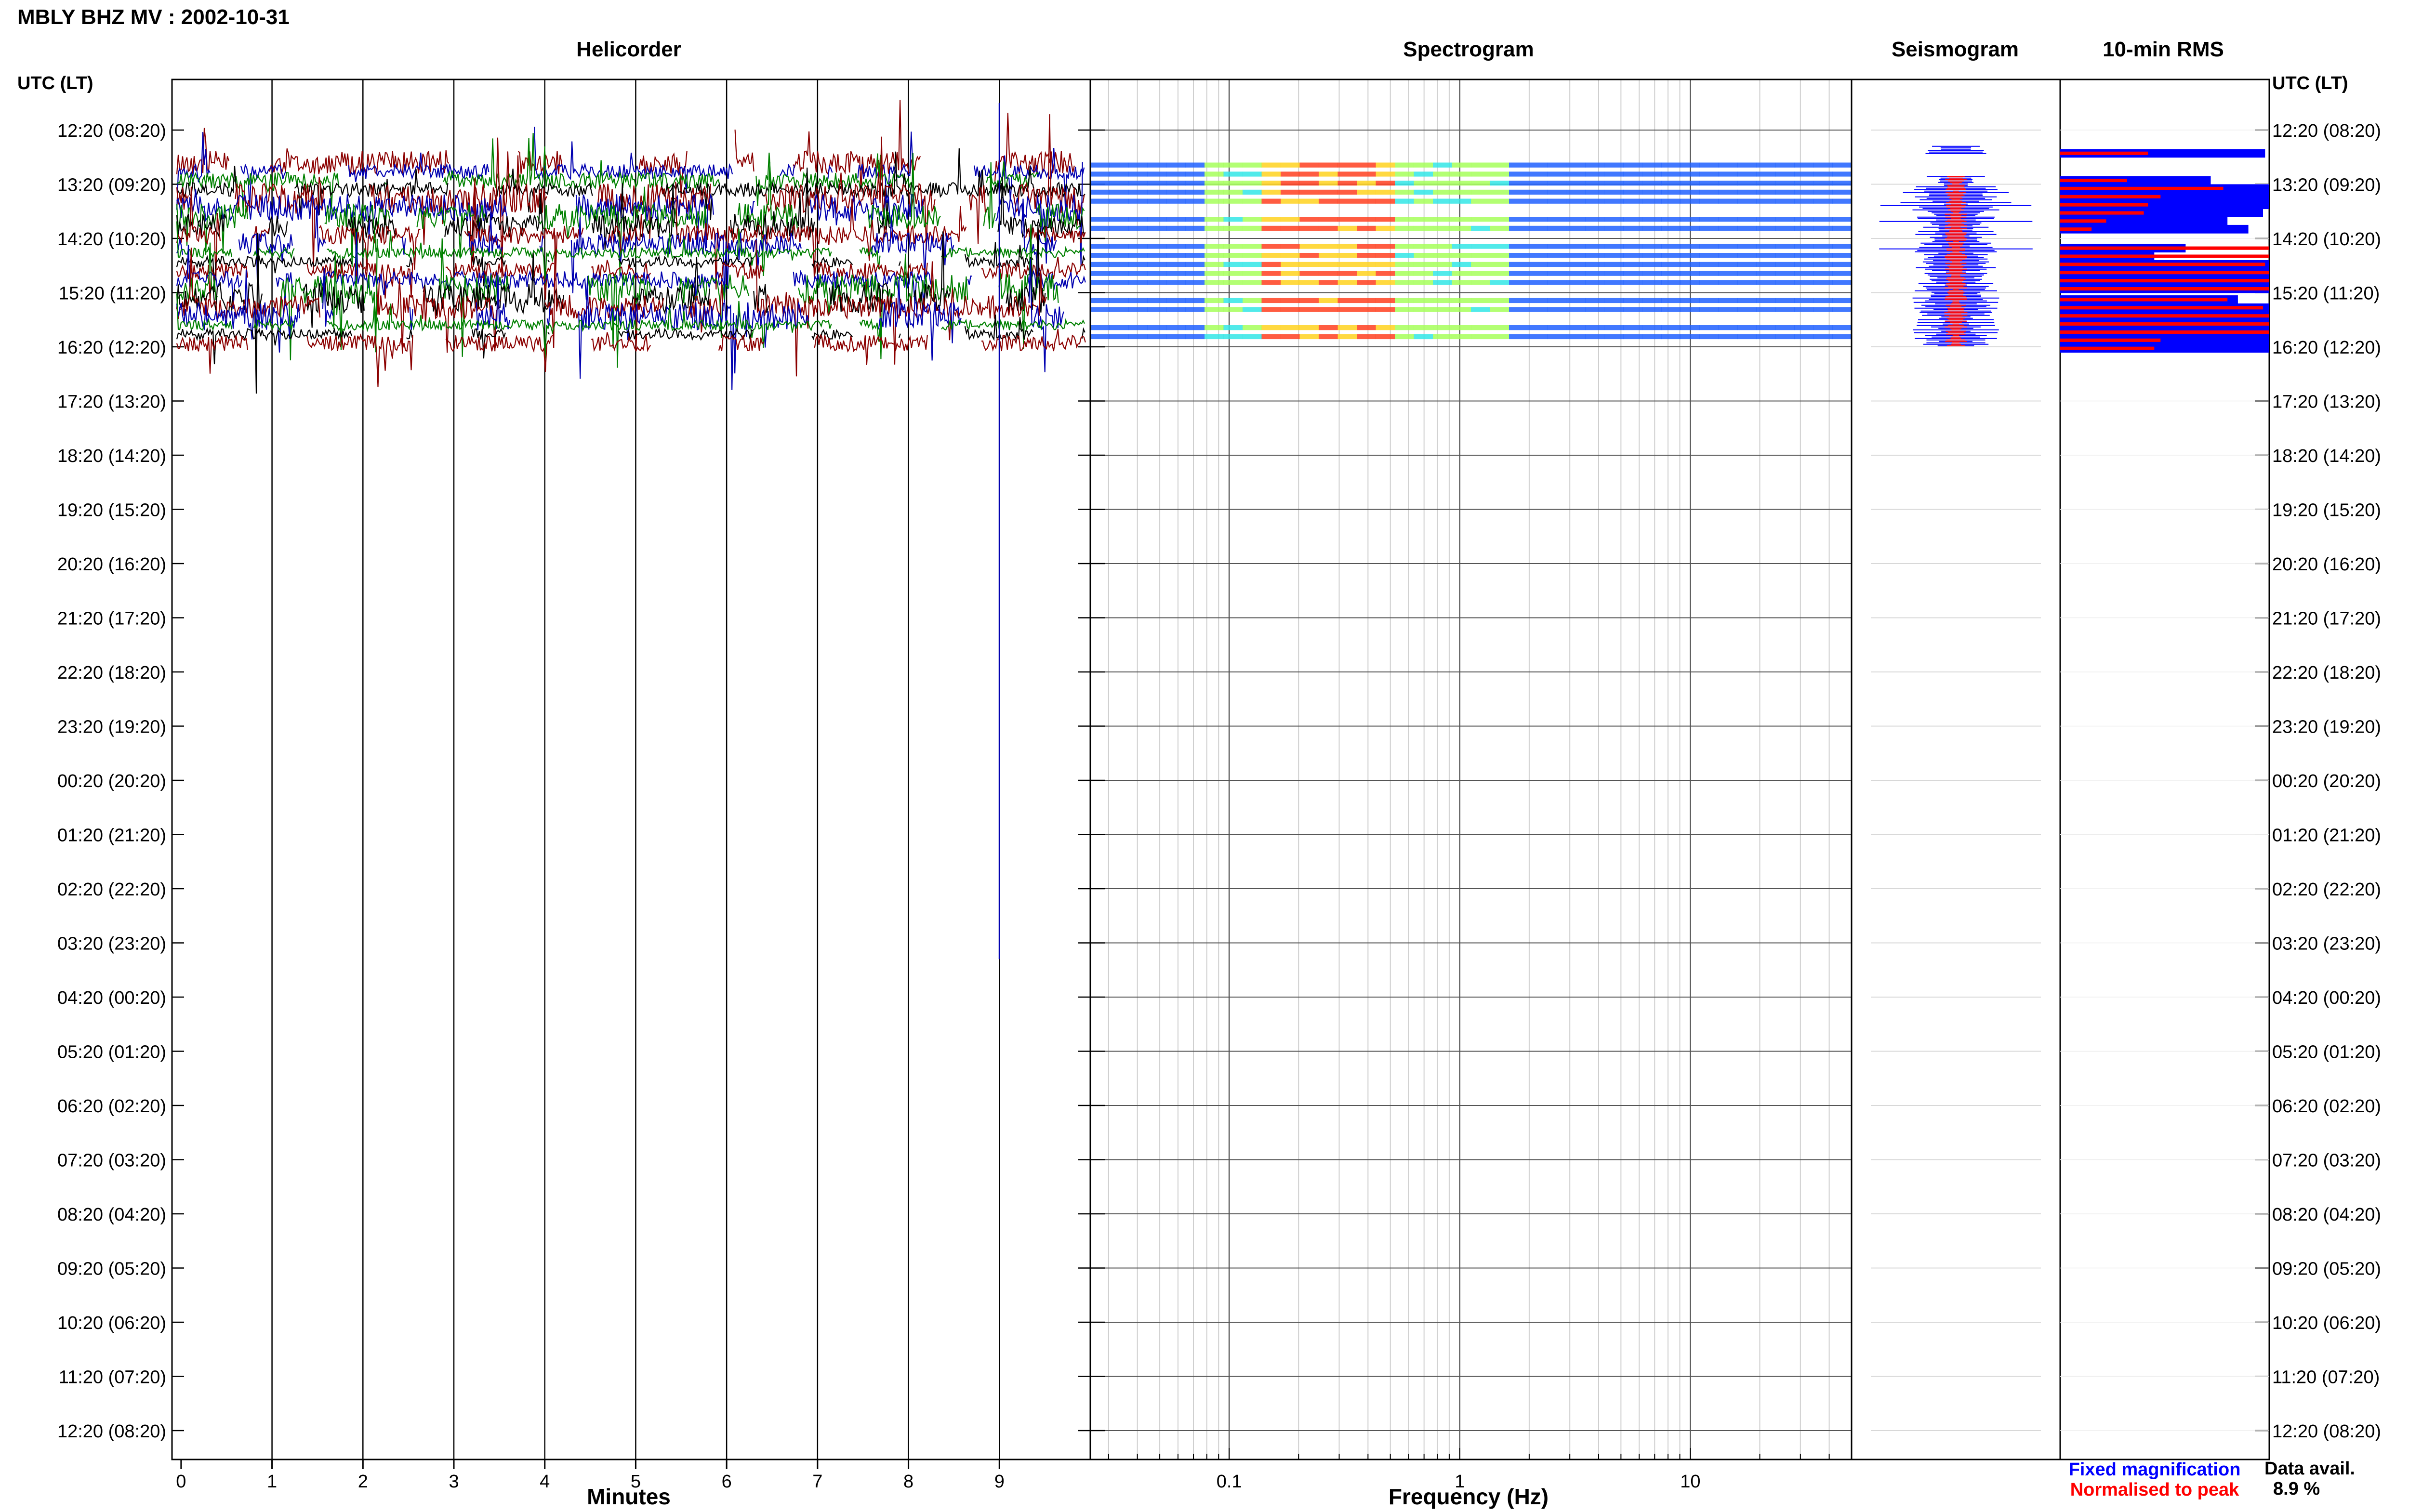 This screenshot has width=2409, height=1512. What do you see at coordinates (111, 402) in the screenshot?
I see `left-time-label: 17:20 (13:20)` at bounding box center [111, 402].